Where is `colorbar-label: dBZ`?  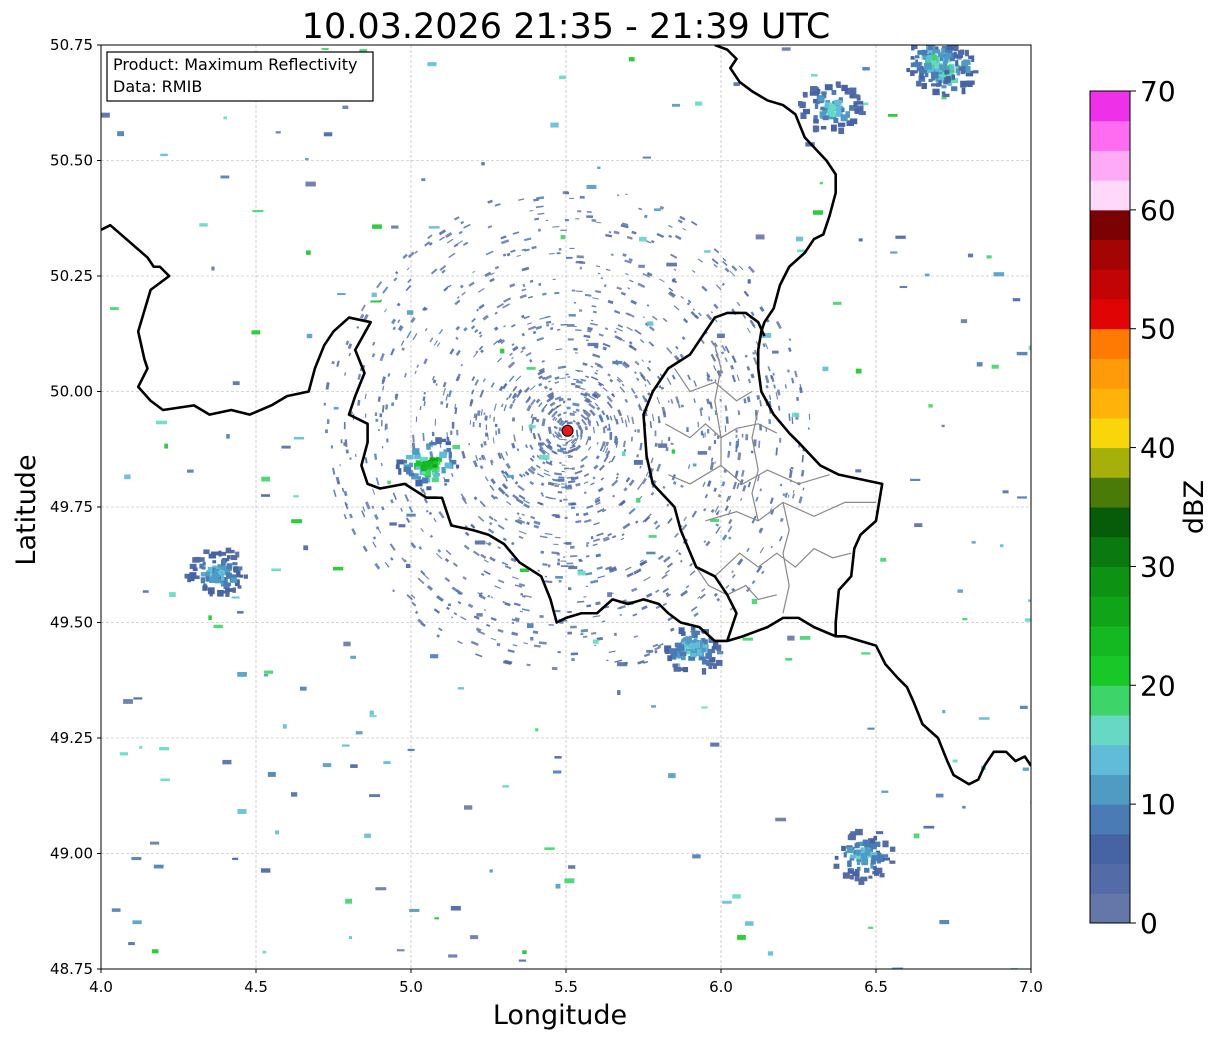 colorbar-label: dBZ is located at coordinates (1194, 507).